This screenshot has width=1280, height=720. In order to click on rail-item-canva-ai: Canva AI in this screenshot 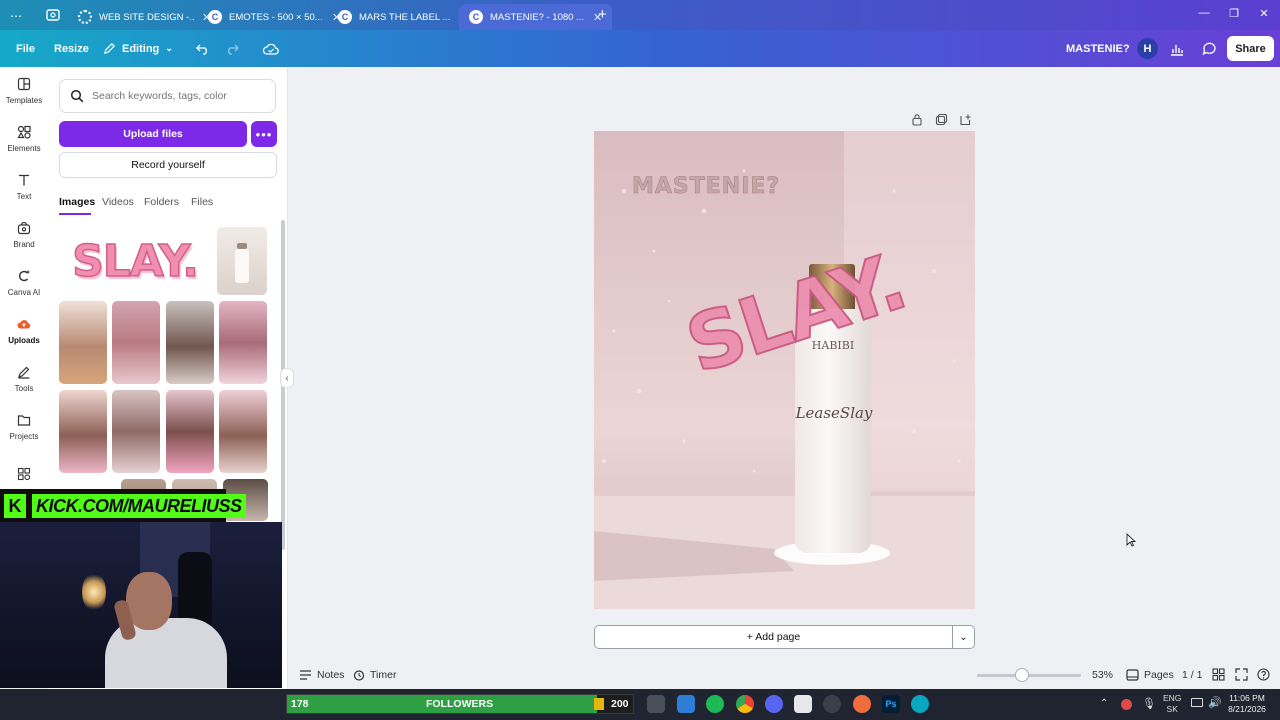, I will do `click(24, 283)`.